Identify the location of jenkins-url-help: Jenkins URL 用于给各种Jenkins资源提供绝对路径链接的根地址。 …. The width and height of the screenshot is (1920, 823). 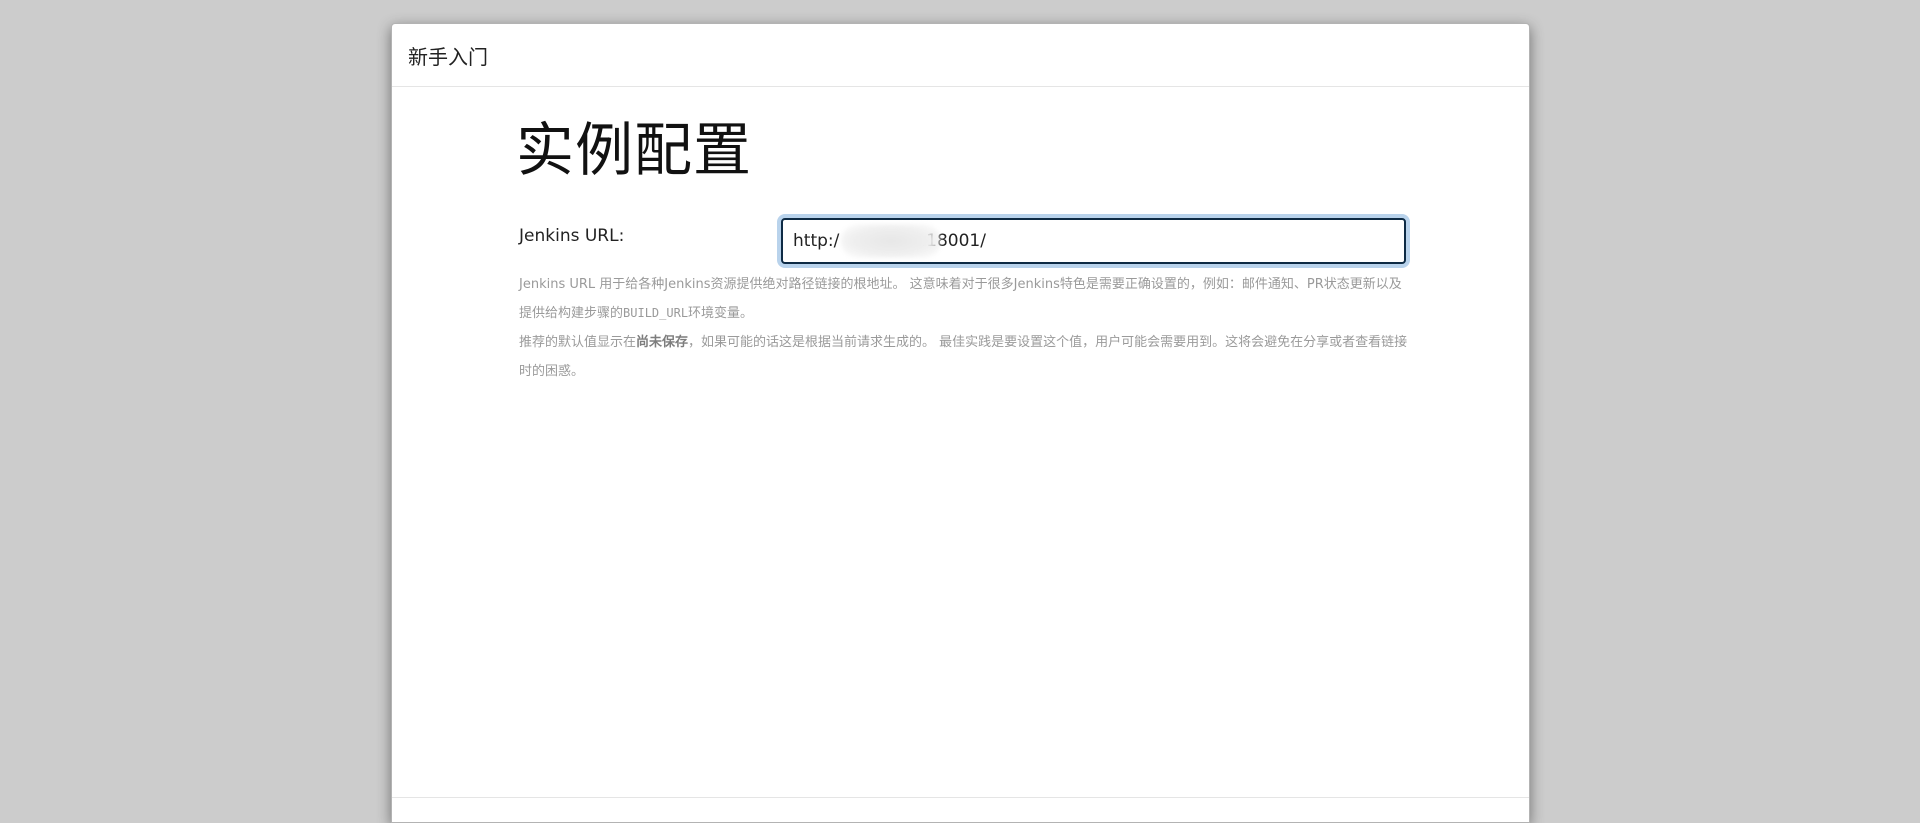
(964, 328).